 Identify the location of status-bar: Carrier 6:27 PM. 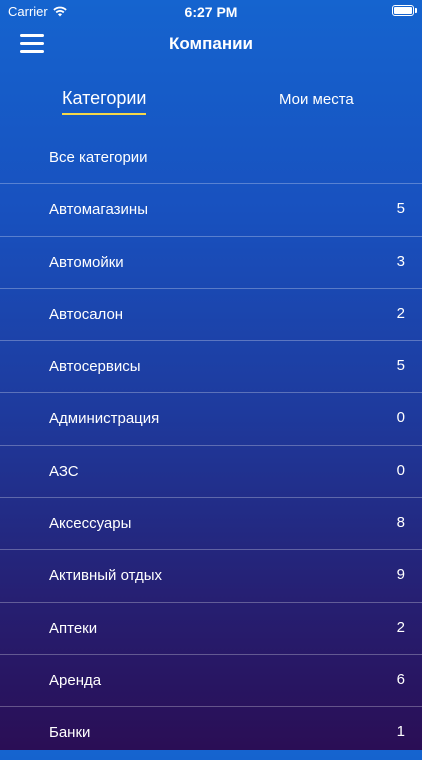
(211, 11).